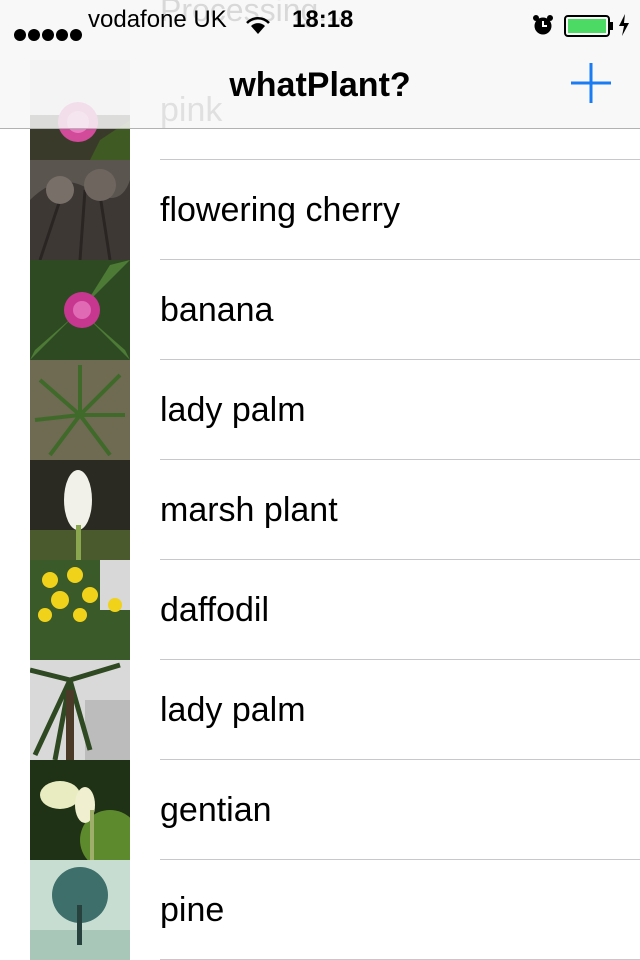  I want to click on list-item: flowering cherry, so click(320, 210).